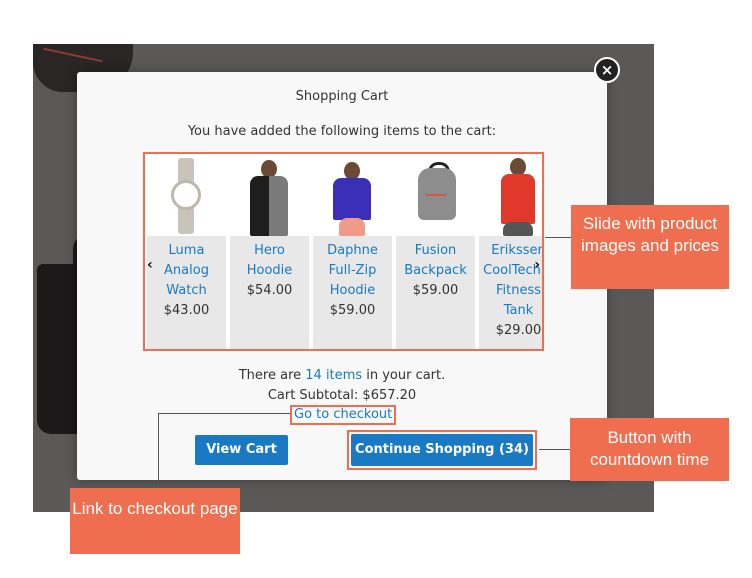 This screenshot has height=578, width=752. Describe the element at coordinates (389, 395) in the screenshot. I see `subtotal-value: $657.20` at that location.